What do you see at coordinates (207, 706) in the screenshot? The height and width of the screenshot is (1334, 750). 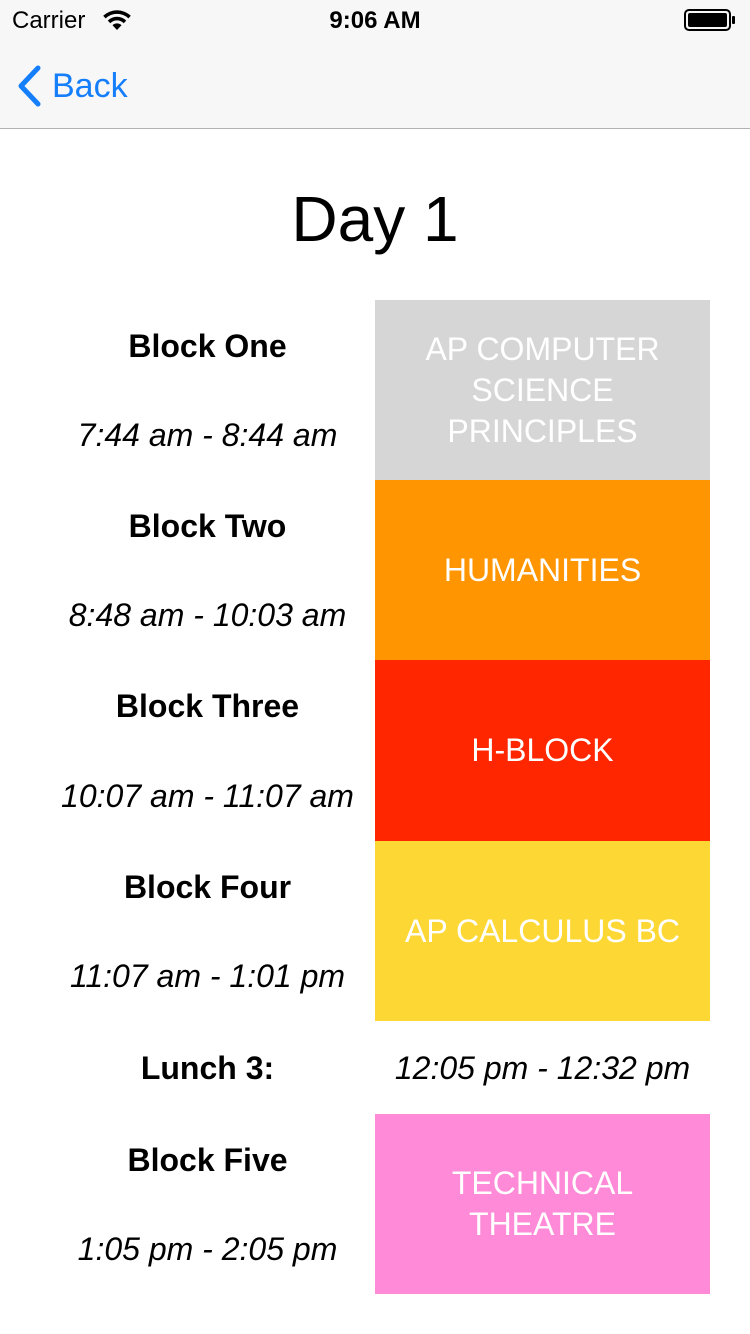 I see `block-label: Block Three` at bounding box center [207, 706].